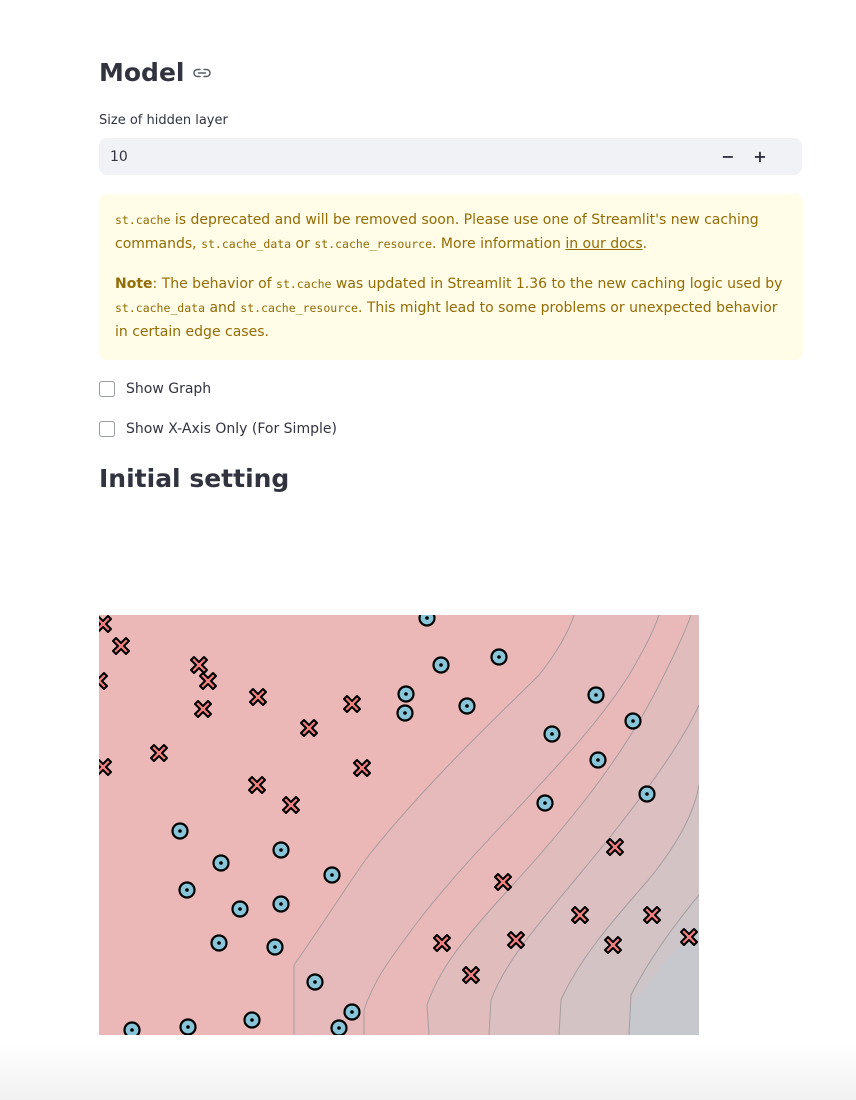  What do you see at coordinates (303, 244) in the screenshot?
I see `warning-or: or` at bounding box center [303, 244].